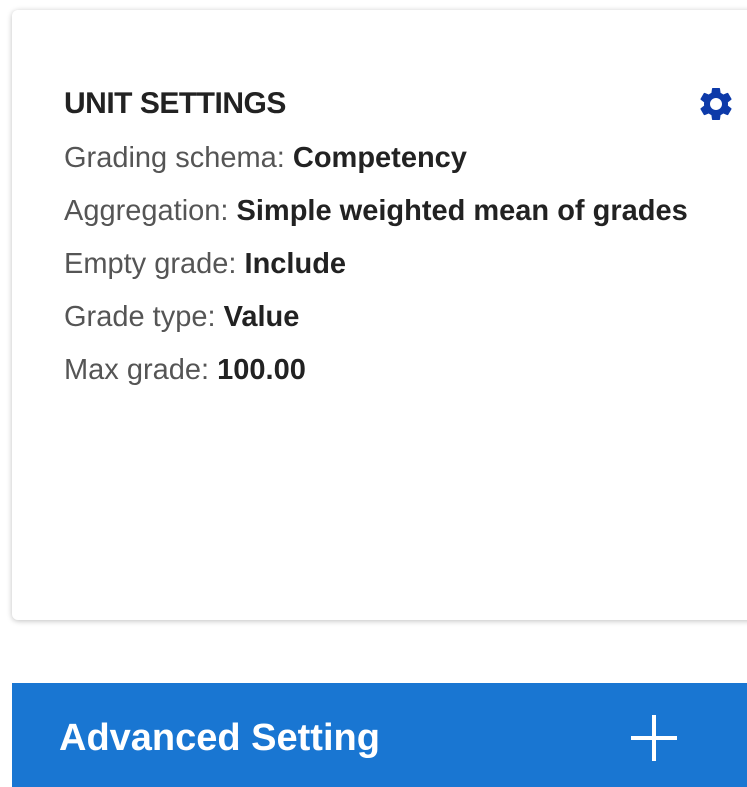 This screenshot has width=747, height=787. I want to click on setting-text: Empty grade: Include, so click(206, 264).